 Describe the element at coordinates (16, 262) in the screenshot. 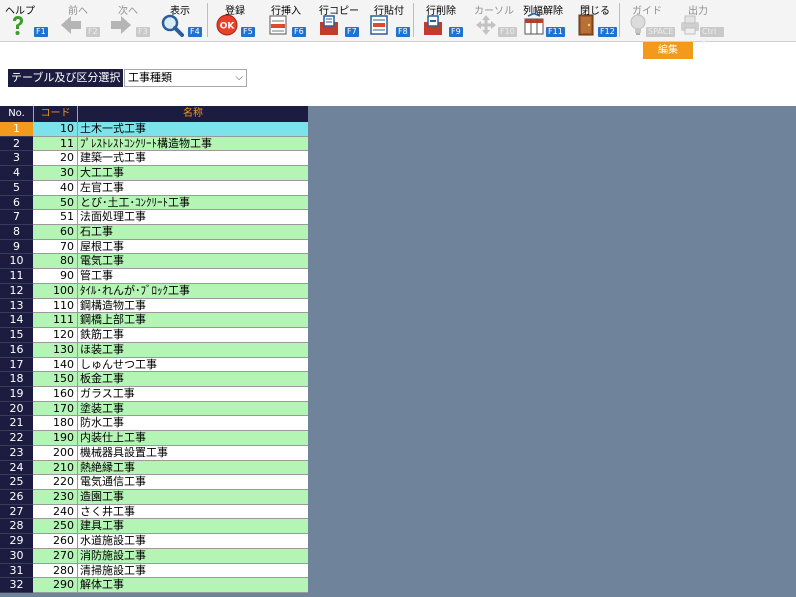

I see `row-number: 10` at that location.